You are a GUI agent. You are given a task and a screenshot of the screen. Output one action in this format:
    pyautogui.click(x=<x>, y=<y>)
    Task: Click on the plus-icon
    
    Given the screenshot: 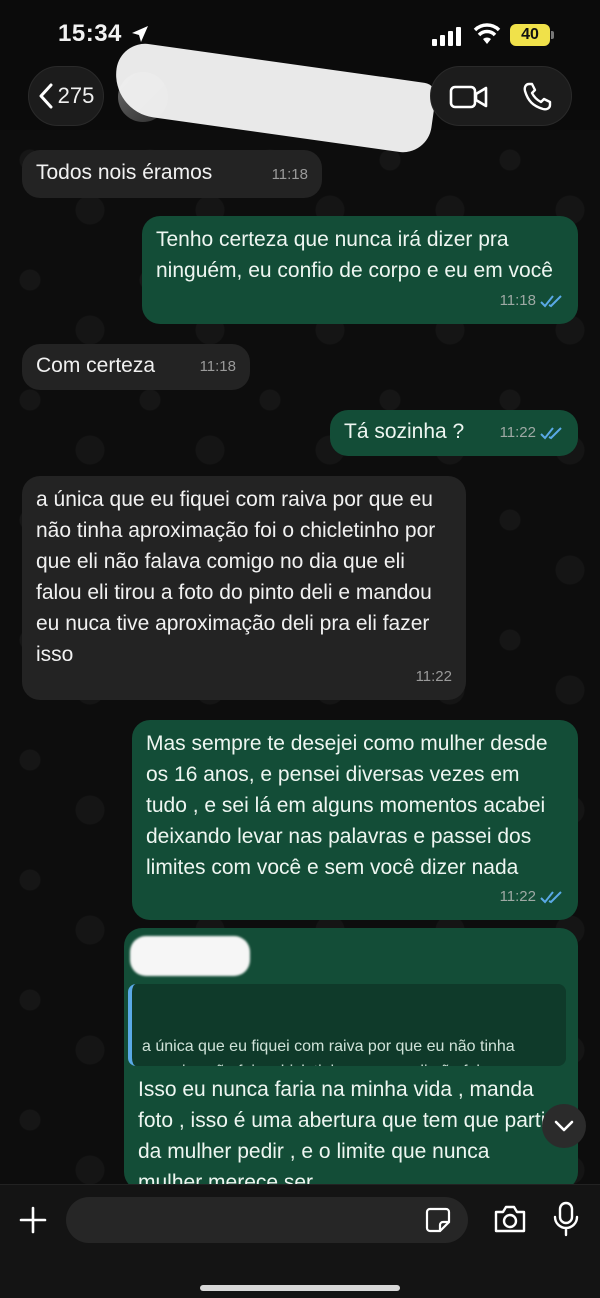 What is the action you would take?
    pyautogui.click(x=33, y=1220)
    